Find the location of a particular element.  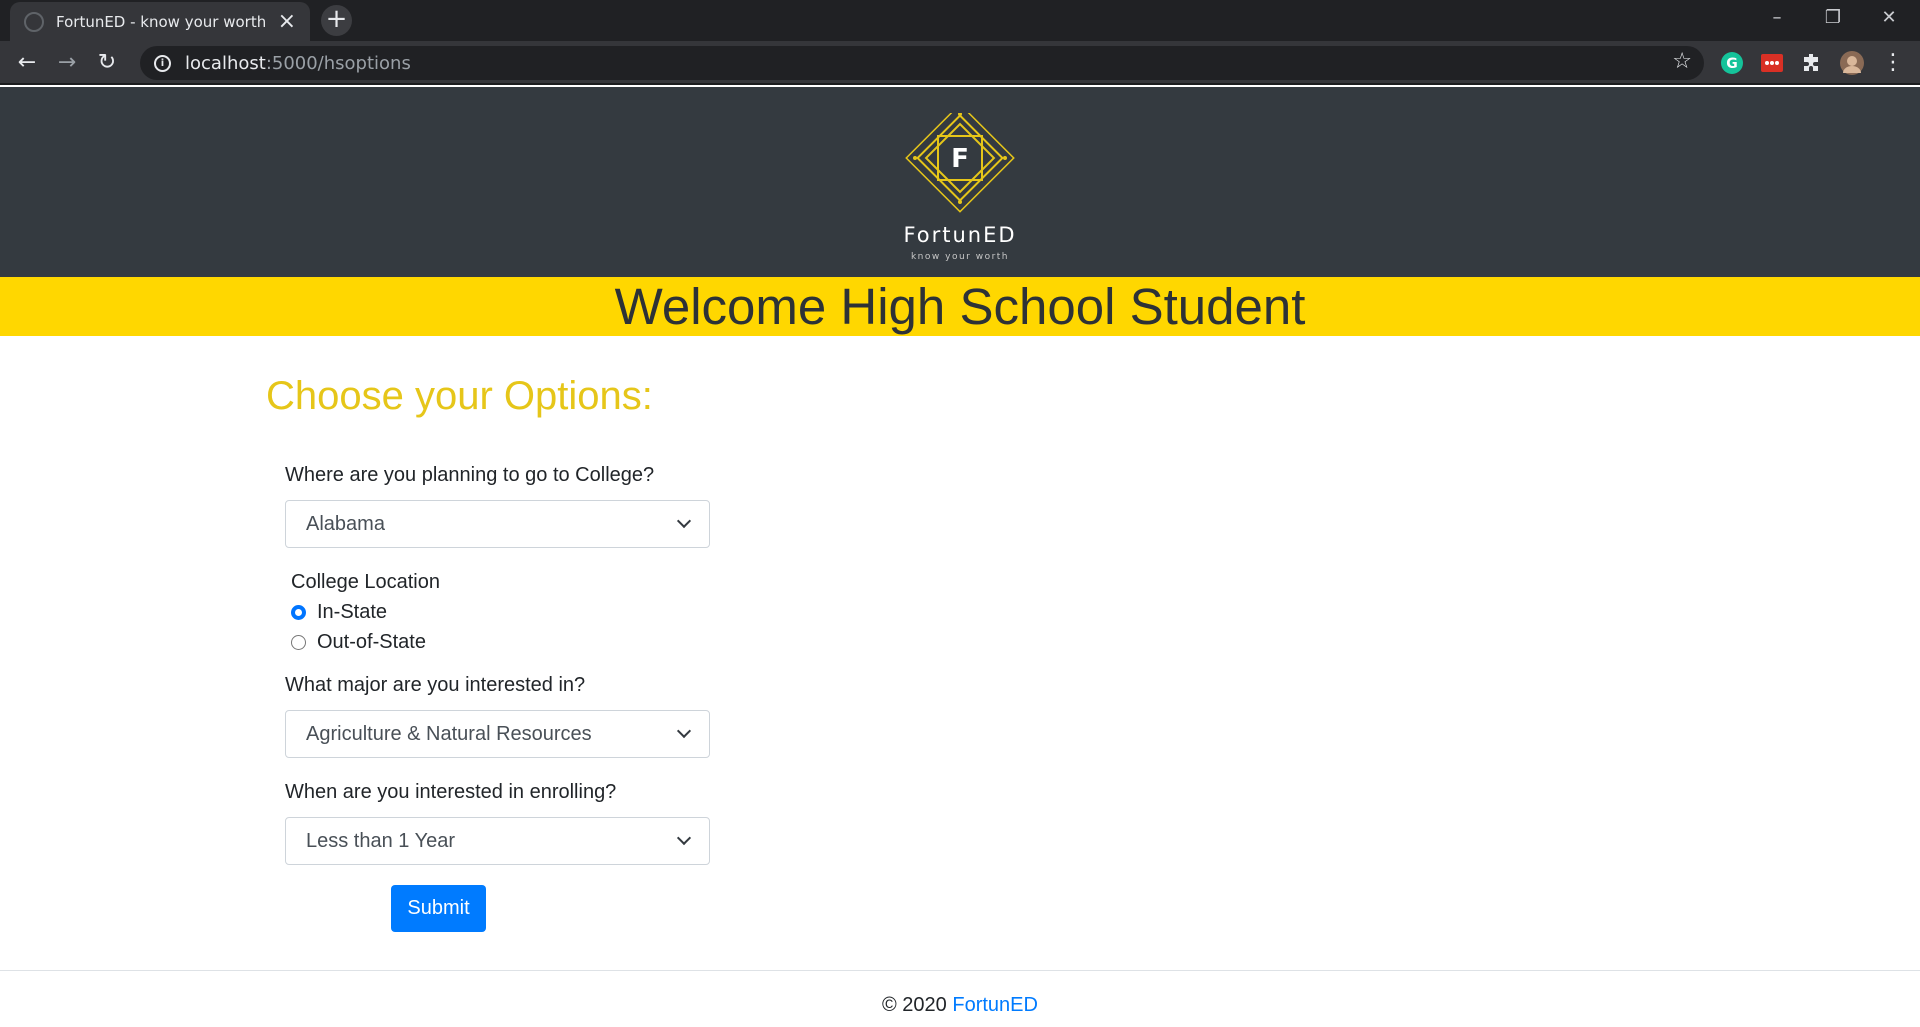

options-heading: Choose your Options: is located at coordinates (459, 396).